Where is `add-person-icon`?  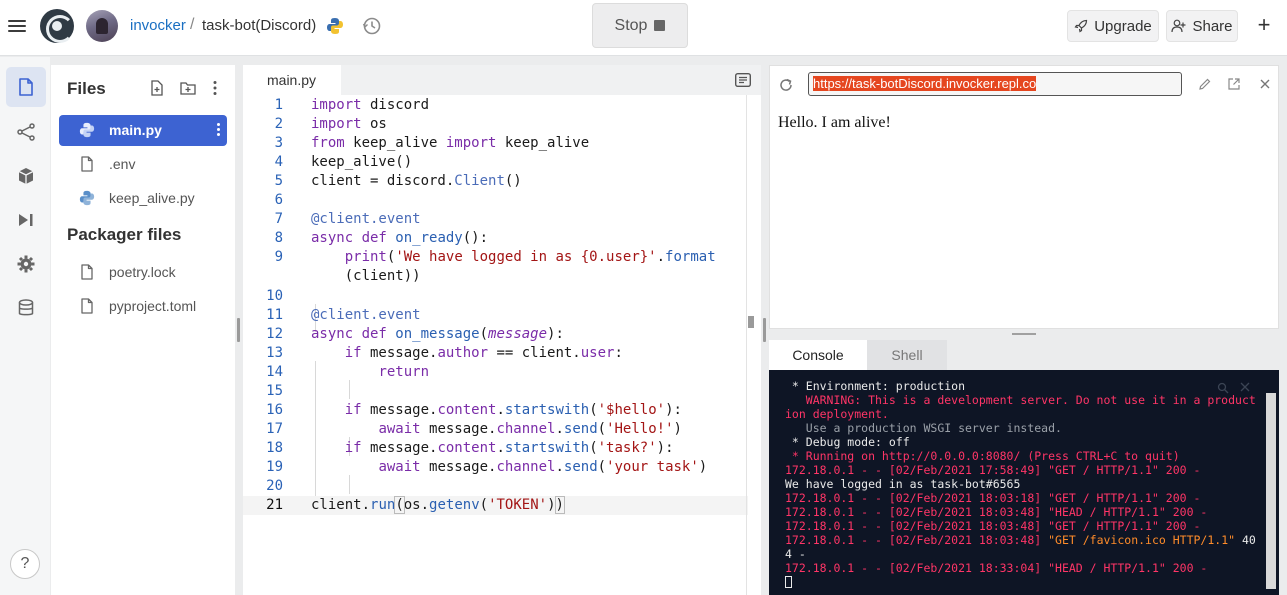 add-person-icon is located at coordinates (1178, 26).